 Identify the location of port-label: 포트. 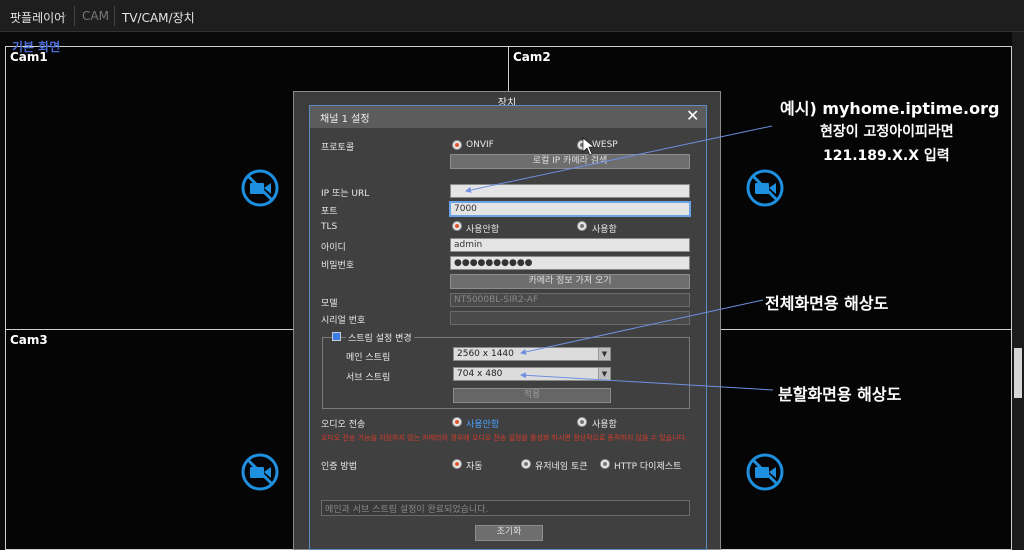
(329, 212).